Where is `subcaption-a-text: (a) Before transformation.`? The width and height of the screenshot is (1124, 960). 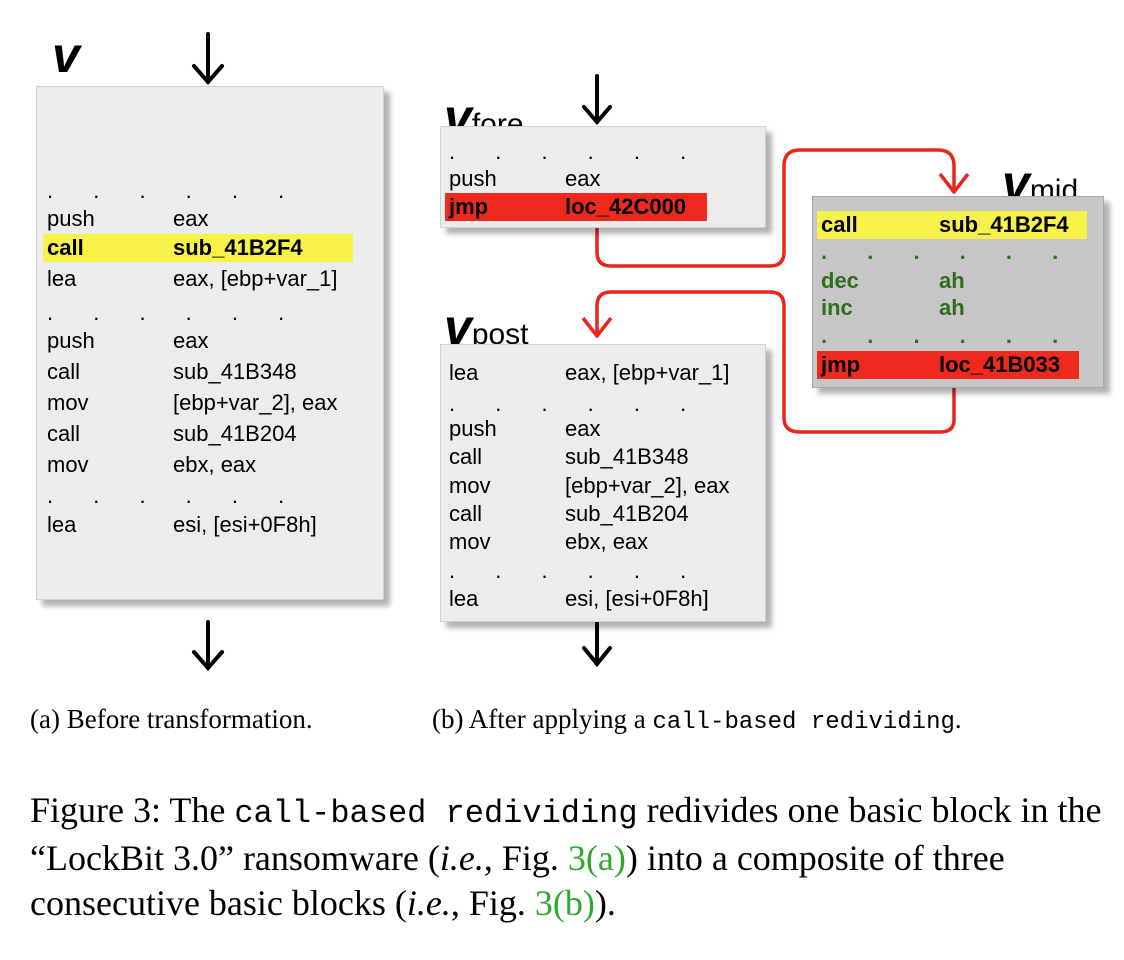
subcaption-a-text: (a) Before transformation. is located at coordinates (171, 719).